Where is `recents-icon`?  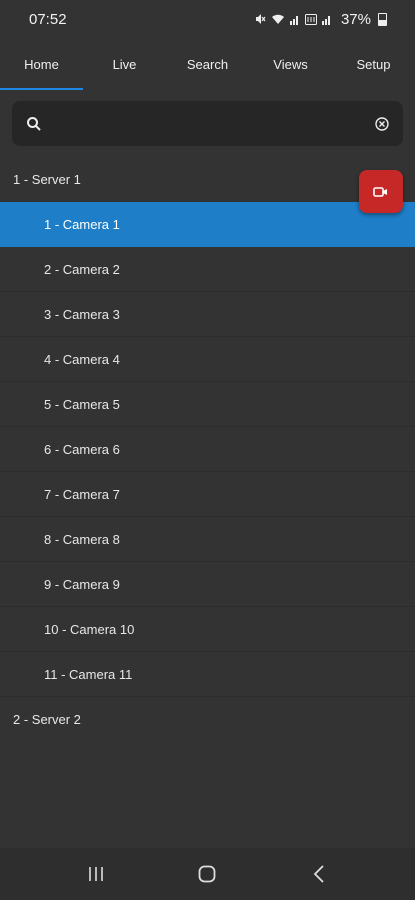
recents-icon is located at coordinates (96, 874).